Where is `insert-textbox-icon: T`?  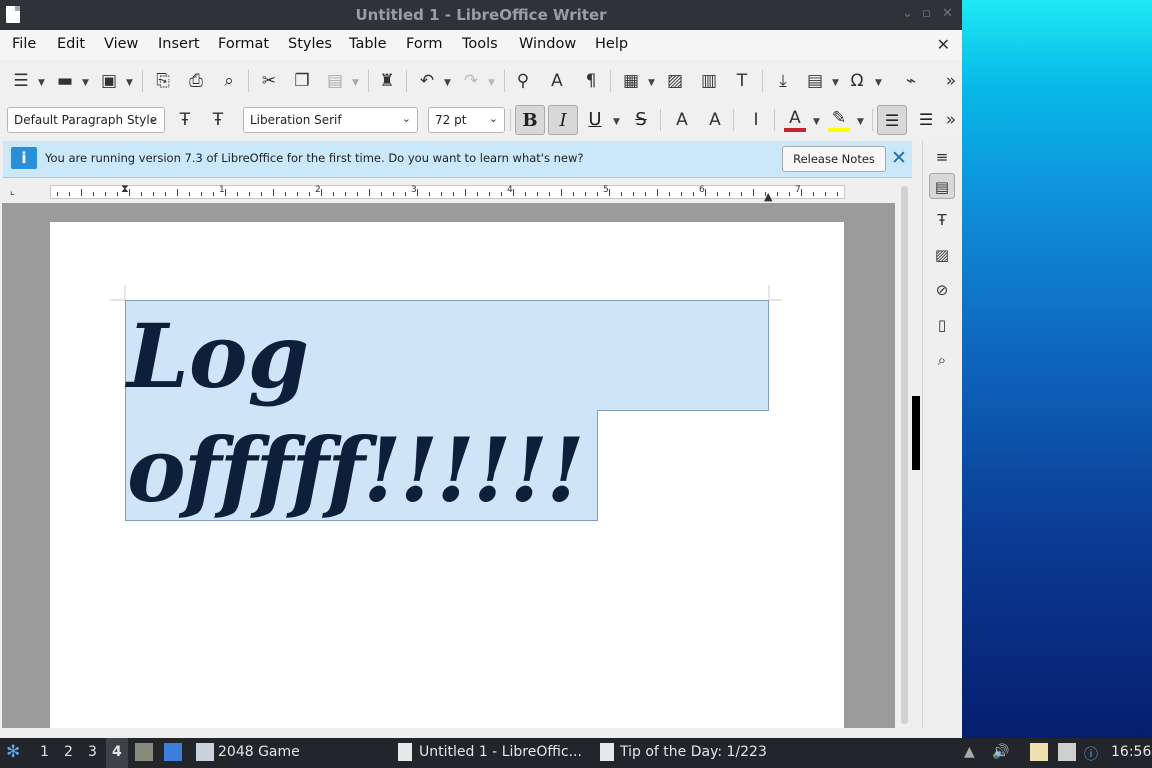
insert-textbox-icon: T is located at coordinates (742, 81).